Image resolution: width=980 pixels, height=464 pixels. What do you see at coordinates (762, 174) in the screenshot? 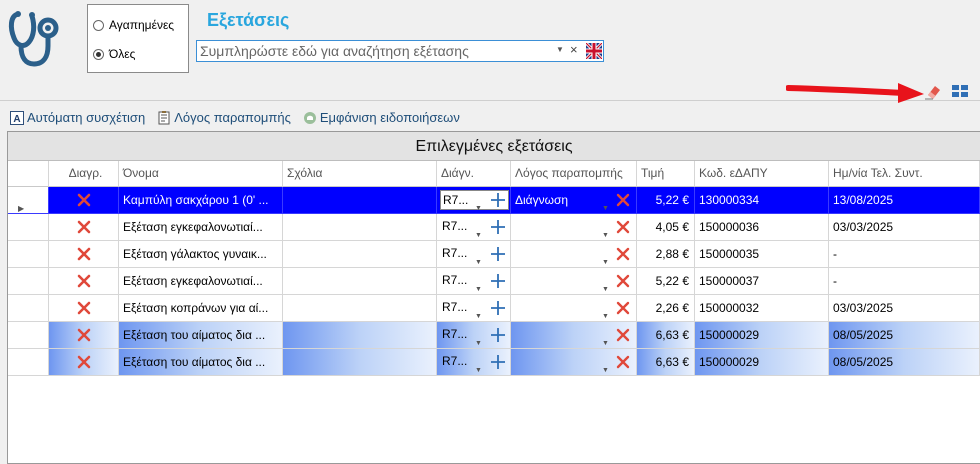
I see `column-header-code: Κωδ. εΔΑΠΥ` at bounding box center [762, 174].